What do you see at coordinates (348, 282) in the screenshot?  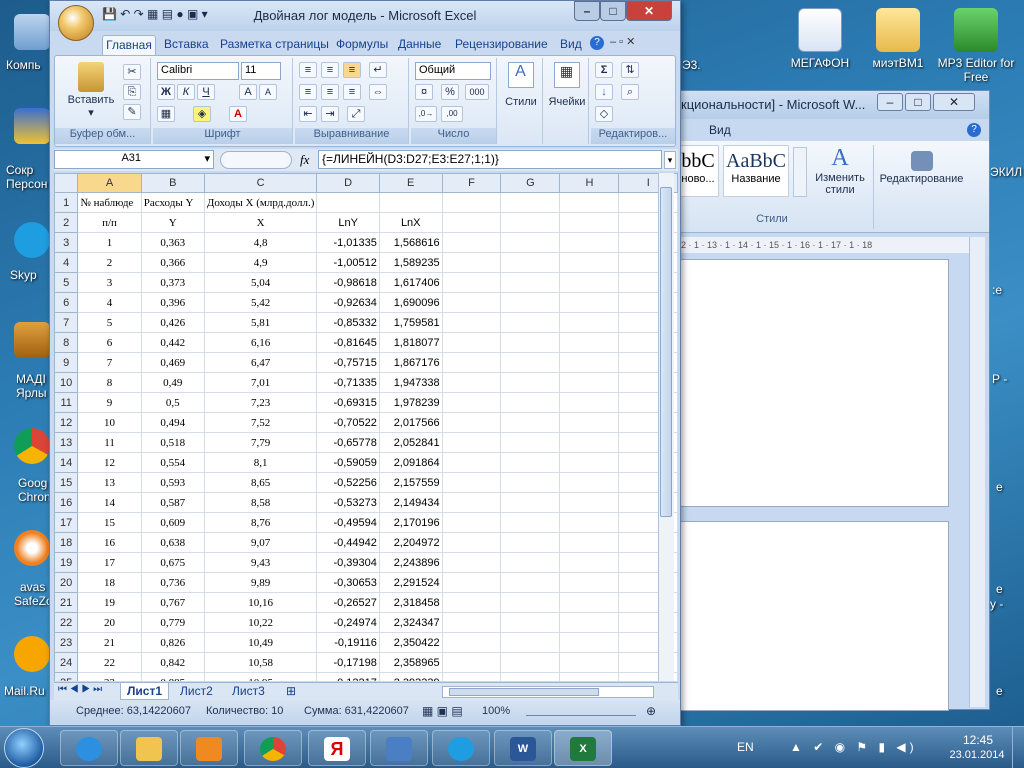 I see `cell: -0,98618` at bounding box center [348, 282].